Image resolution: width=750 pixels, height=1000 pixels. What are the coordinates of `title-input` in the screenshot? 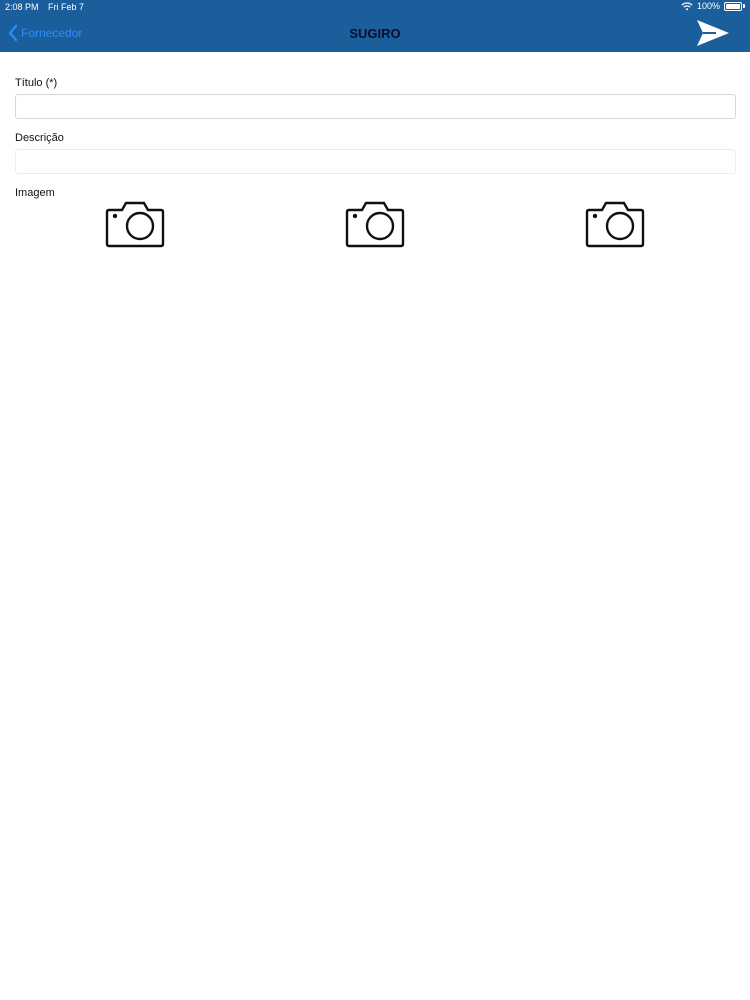 It's located at (375, 106).